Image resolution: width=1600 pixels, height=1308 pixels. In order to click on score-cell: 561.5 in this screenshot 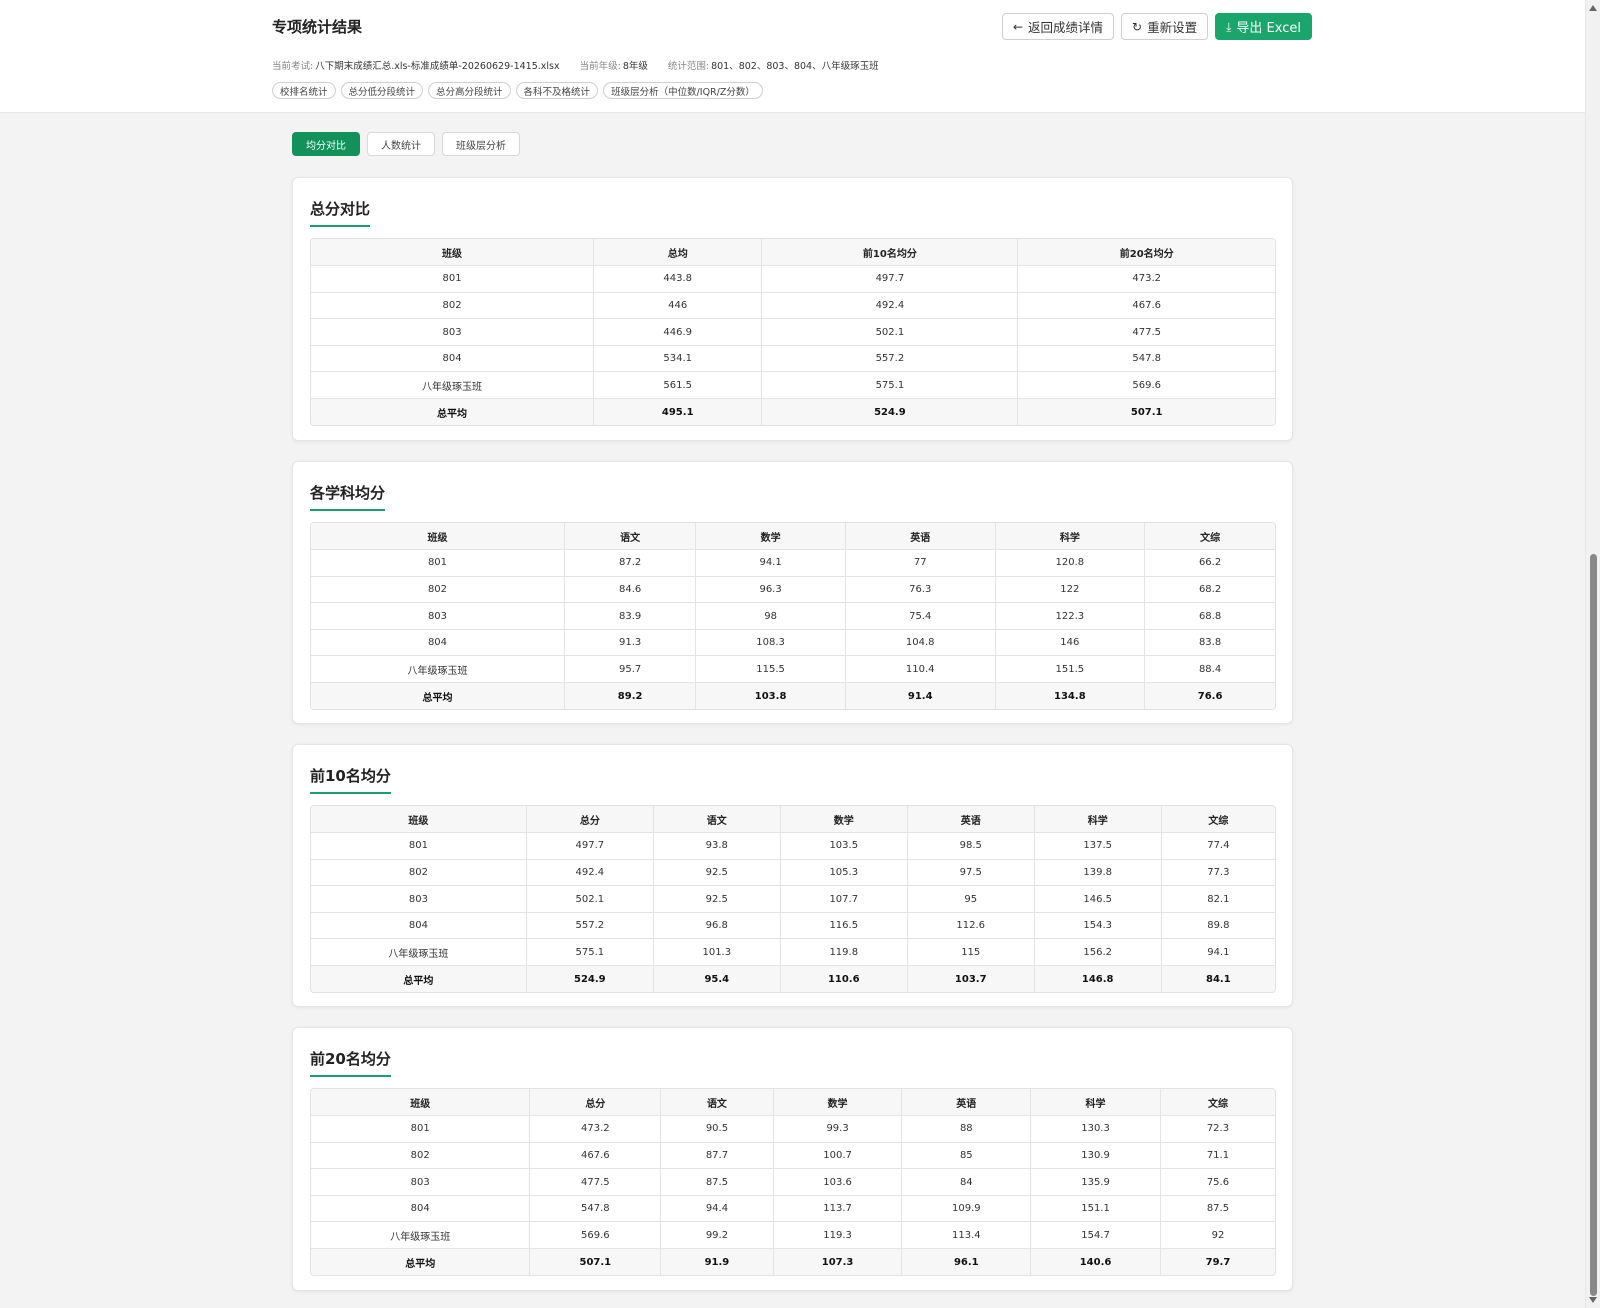, I will do `click(678, 385)`.